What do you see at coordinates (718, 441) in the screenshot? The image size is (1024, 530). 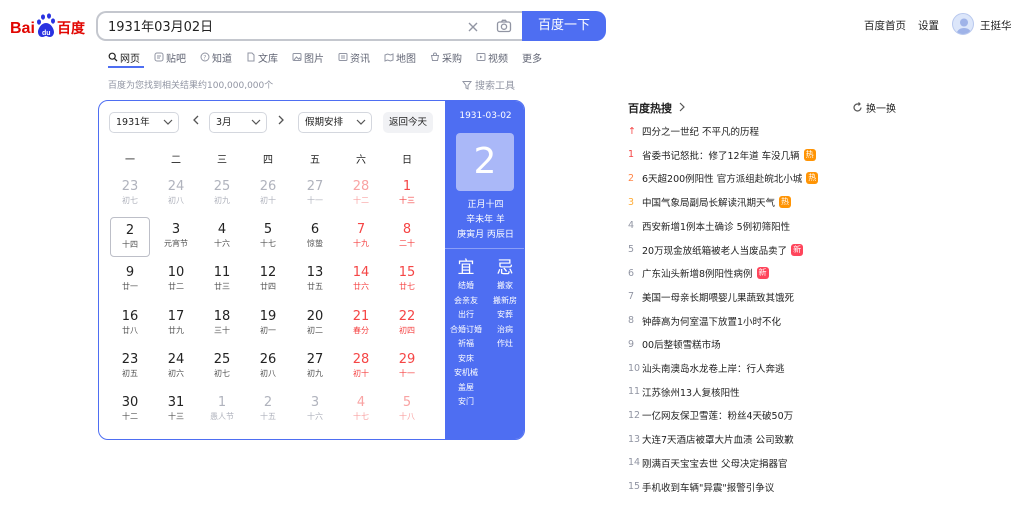 I see `hot-search-title-text: 大连7天酒店被罩大片血渍 公司致歉` at bounding box center [718, 441].